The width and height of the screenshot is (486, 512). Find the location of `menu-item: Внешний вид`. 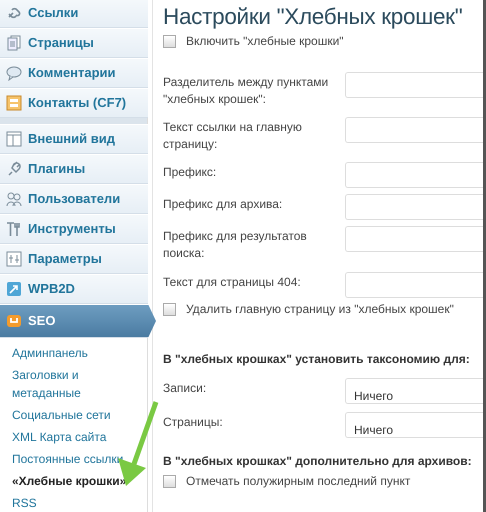

menu-item: Внешний вид is located at coordinates (74, 139).